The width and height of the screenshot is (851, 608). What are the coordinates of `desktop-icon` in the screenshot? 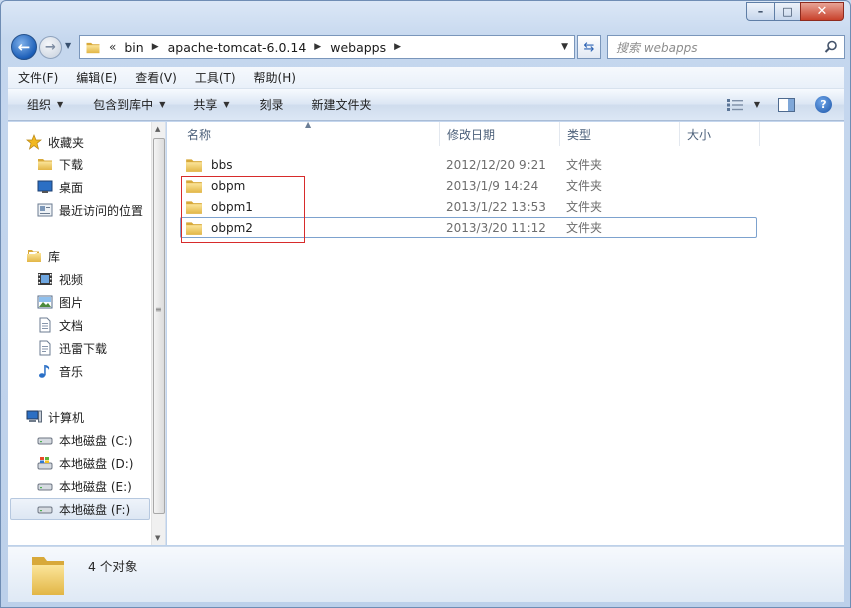 It's located at (45, 187).